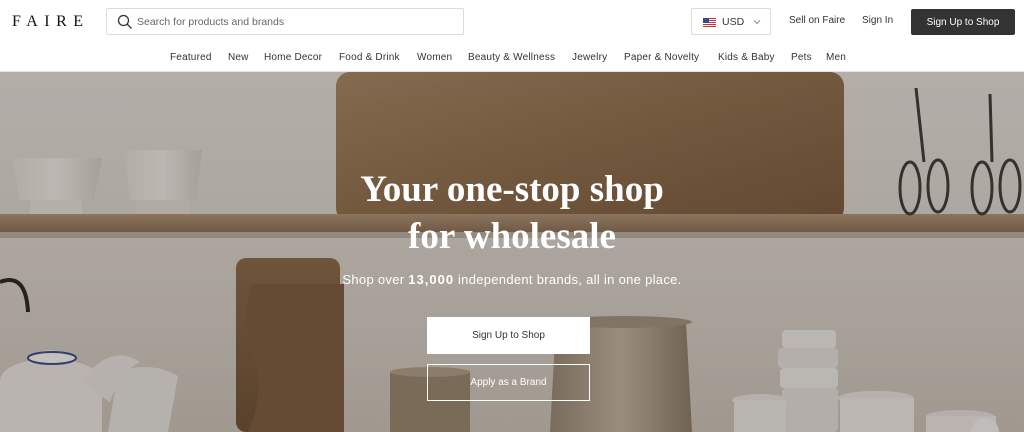  I want to click on hero-subtitle-post: independent brands, all in one place., so click(568, 279).